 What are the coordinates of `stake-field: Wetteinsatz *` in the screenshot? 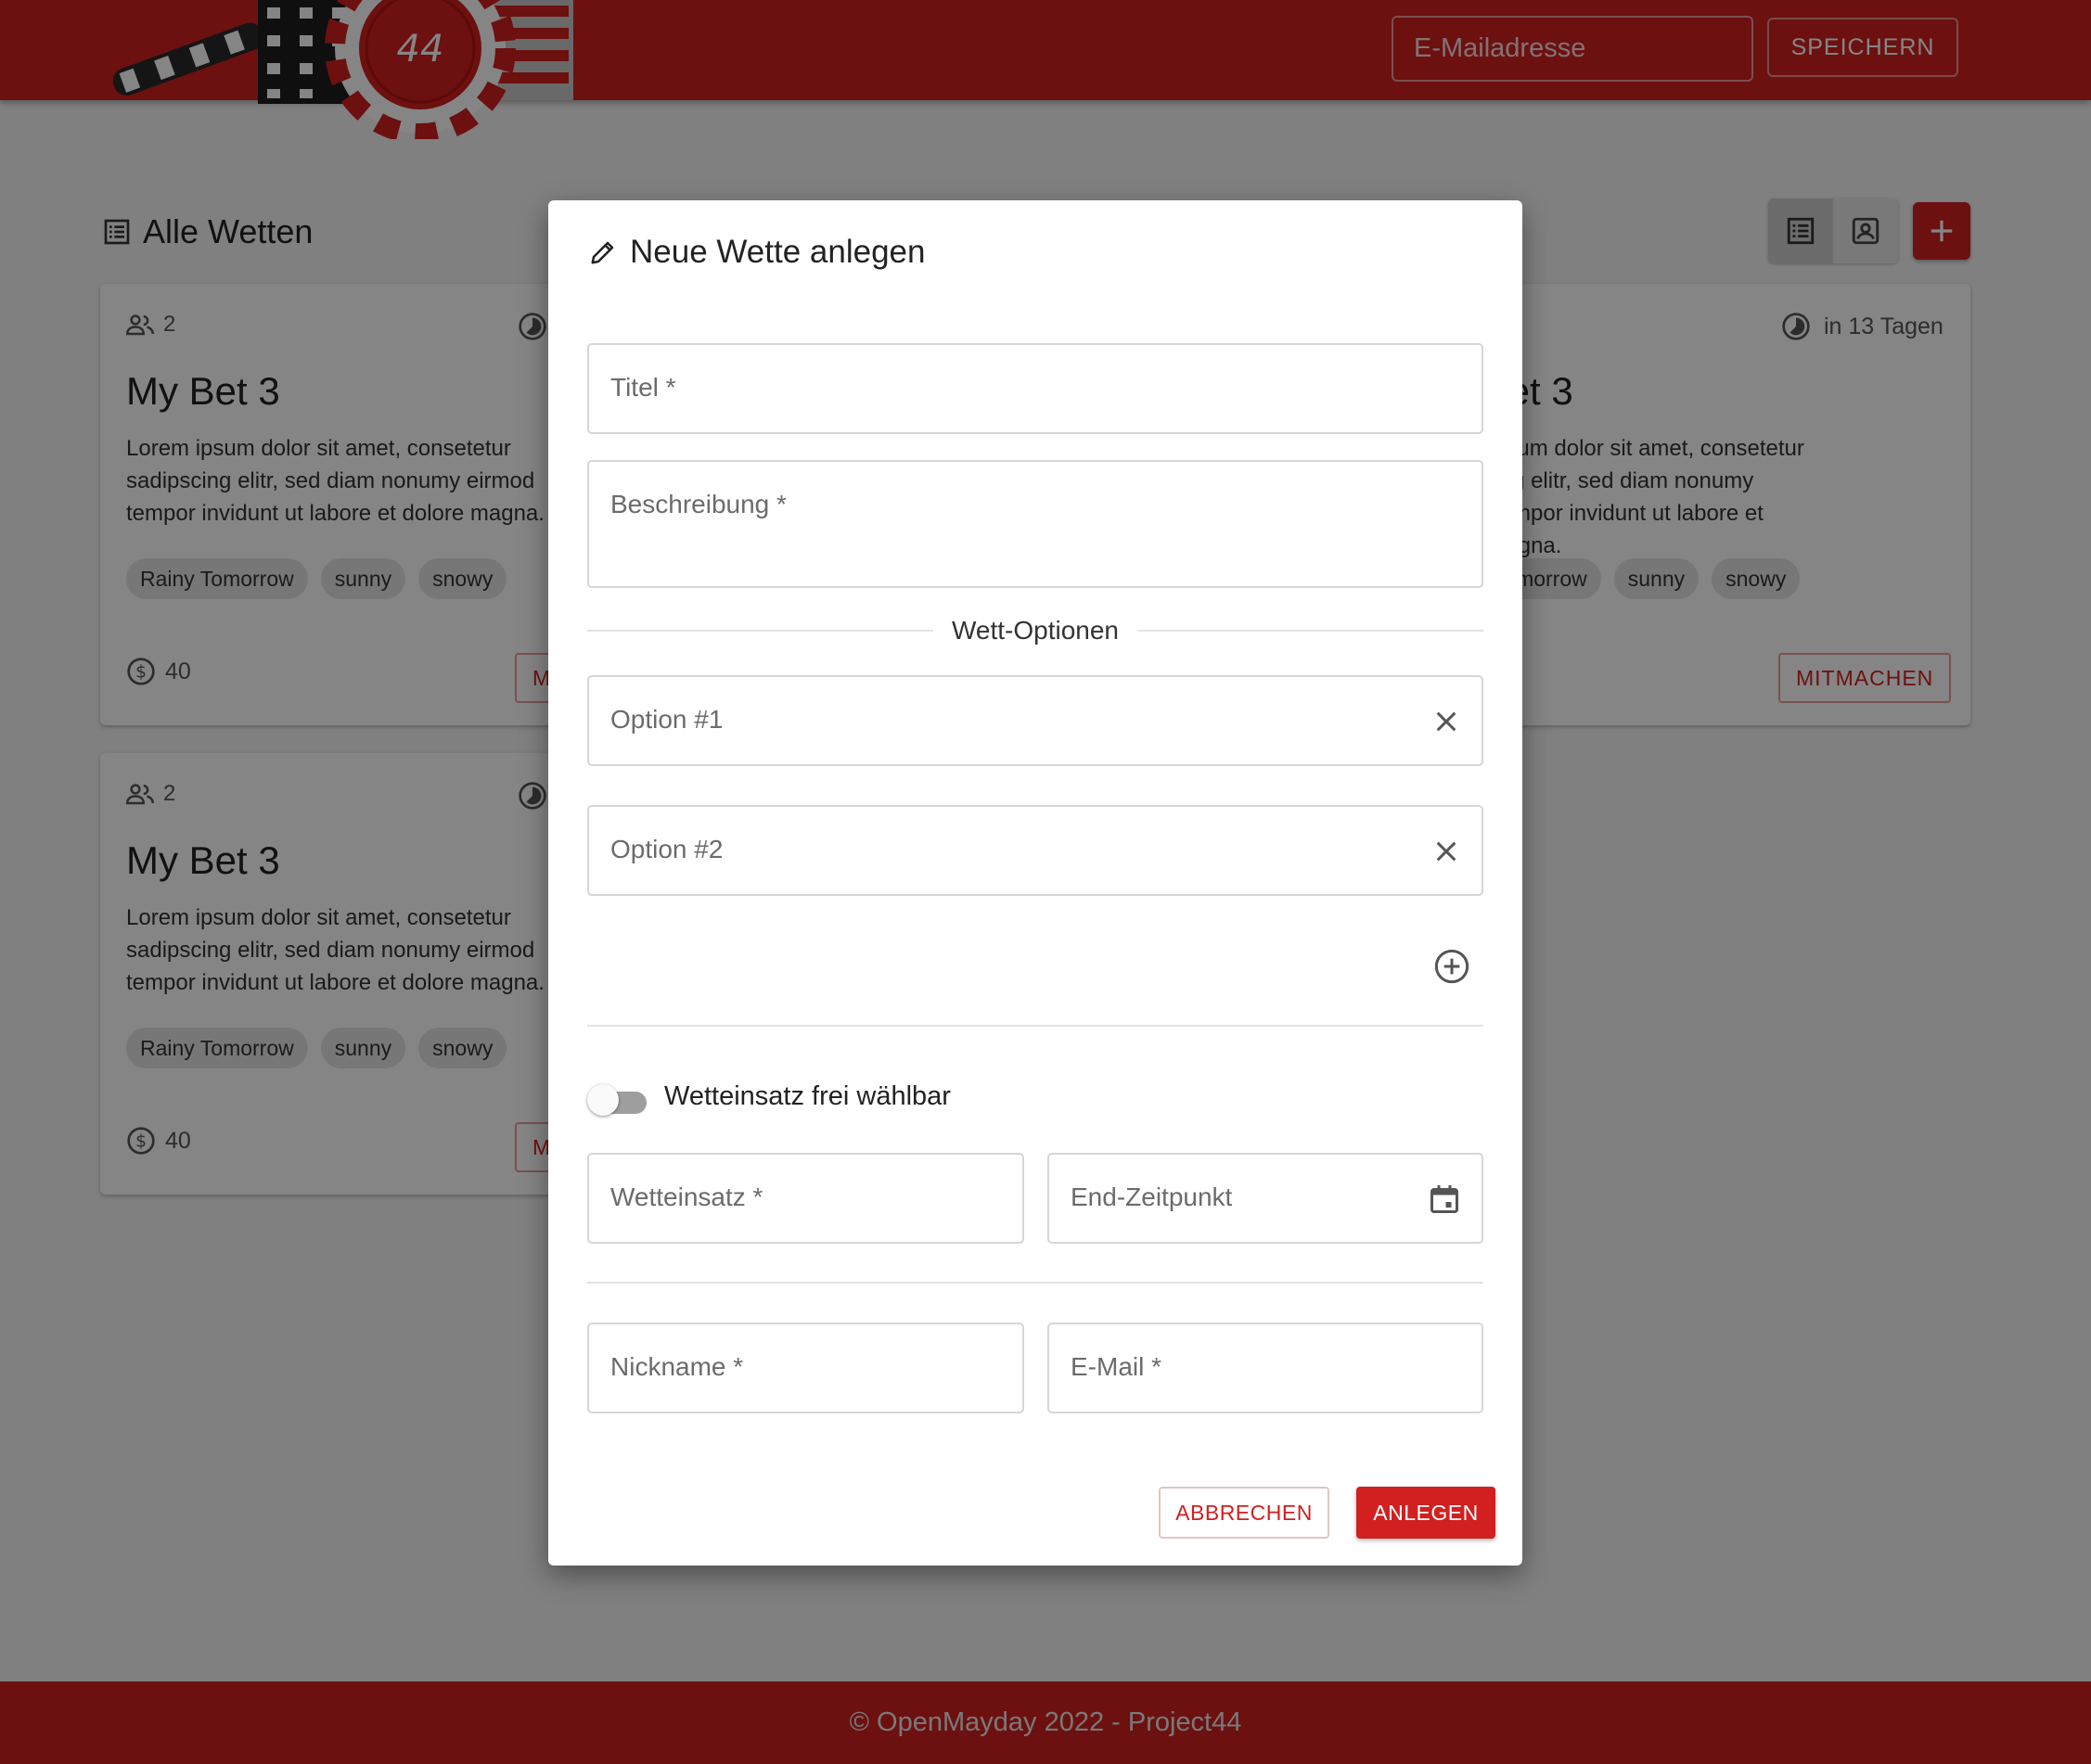 It's located at (805, 1198).